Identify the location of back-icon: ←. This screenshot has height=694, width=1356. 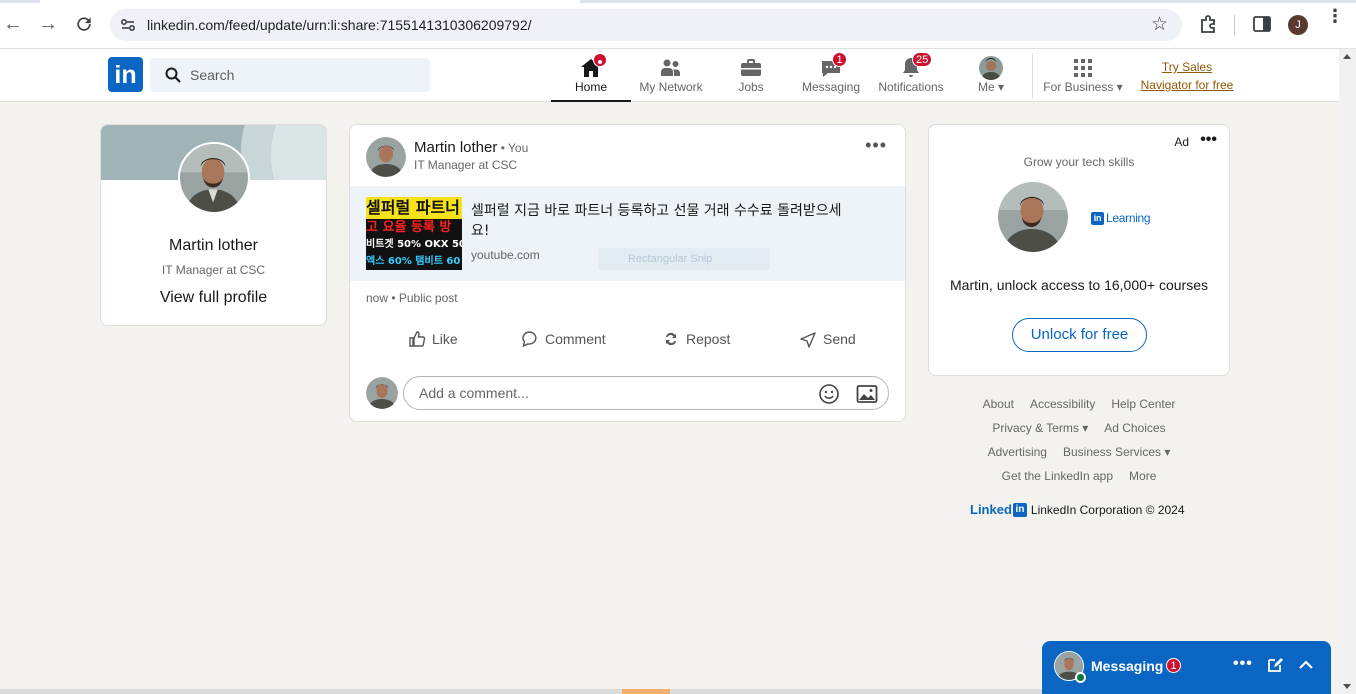
(13, 24).